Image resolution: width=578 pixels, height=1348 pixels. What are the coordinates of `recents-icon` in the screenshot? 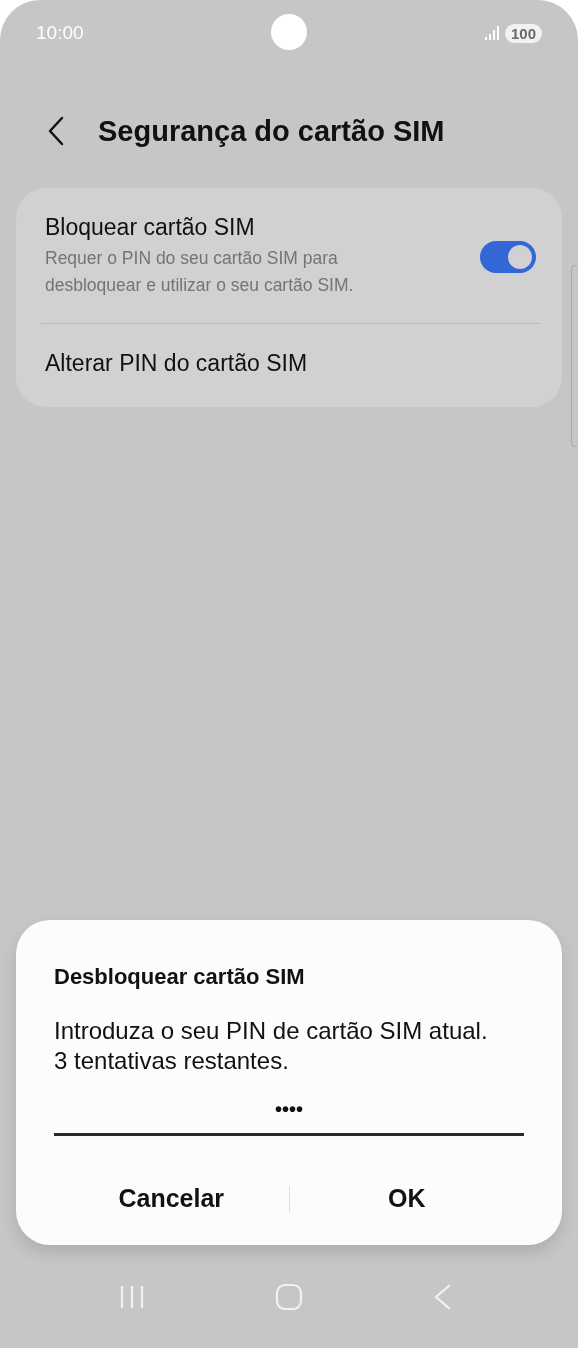 It's located at (132, 1296).